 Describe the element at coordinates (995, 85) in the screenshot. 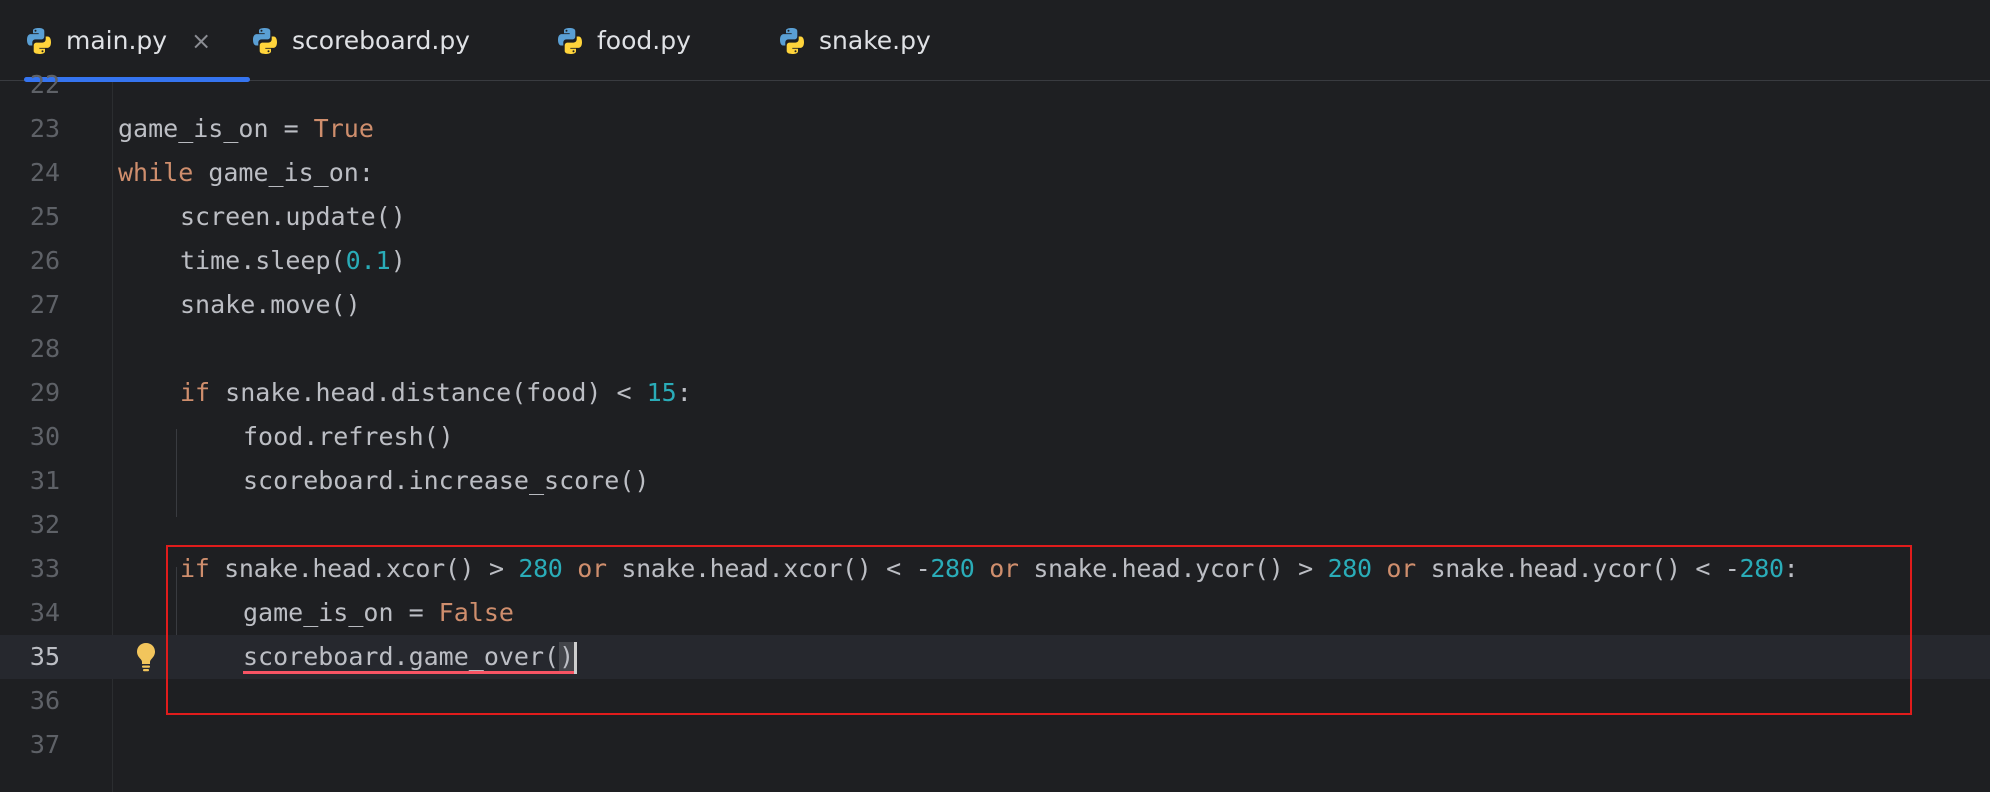

I see `code-line-22: 22` at that location.